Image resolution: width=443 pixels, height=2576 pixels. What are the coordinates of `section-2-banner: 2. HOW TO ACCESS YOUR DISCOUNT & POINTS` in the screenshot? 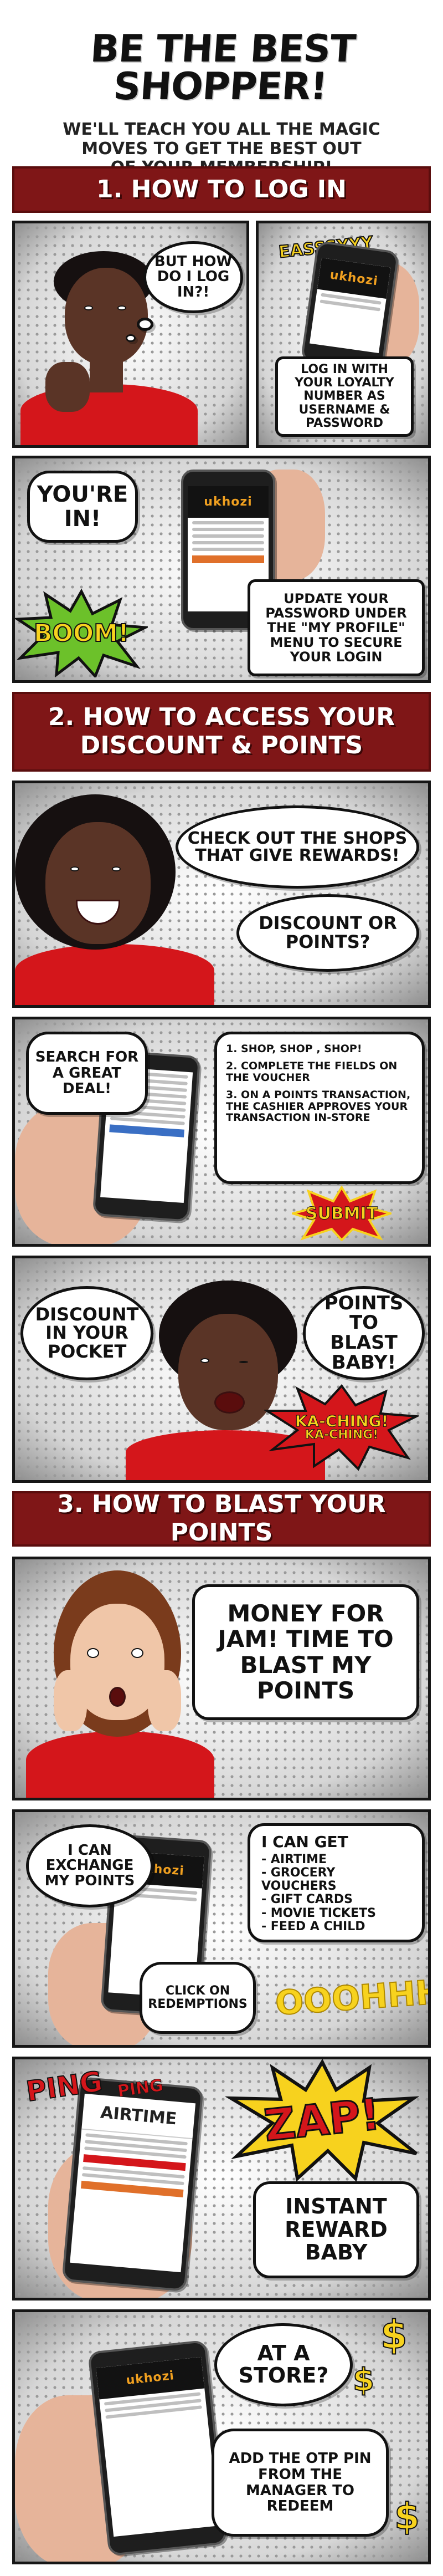 It's located at (221, 732).